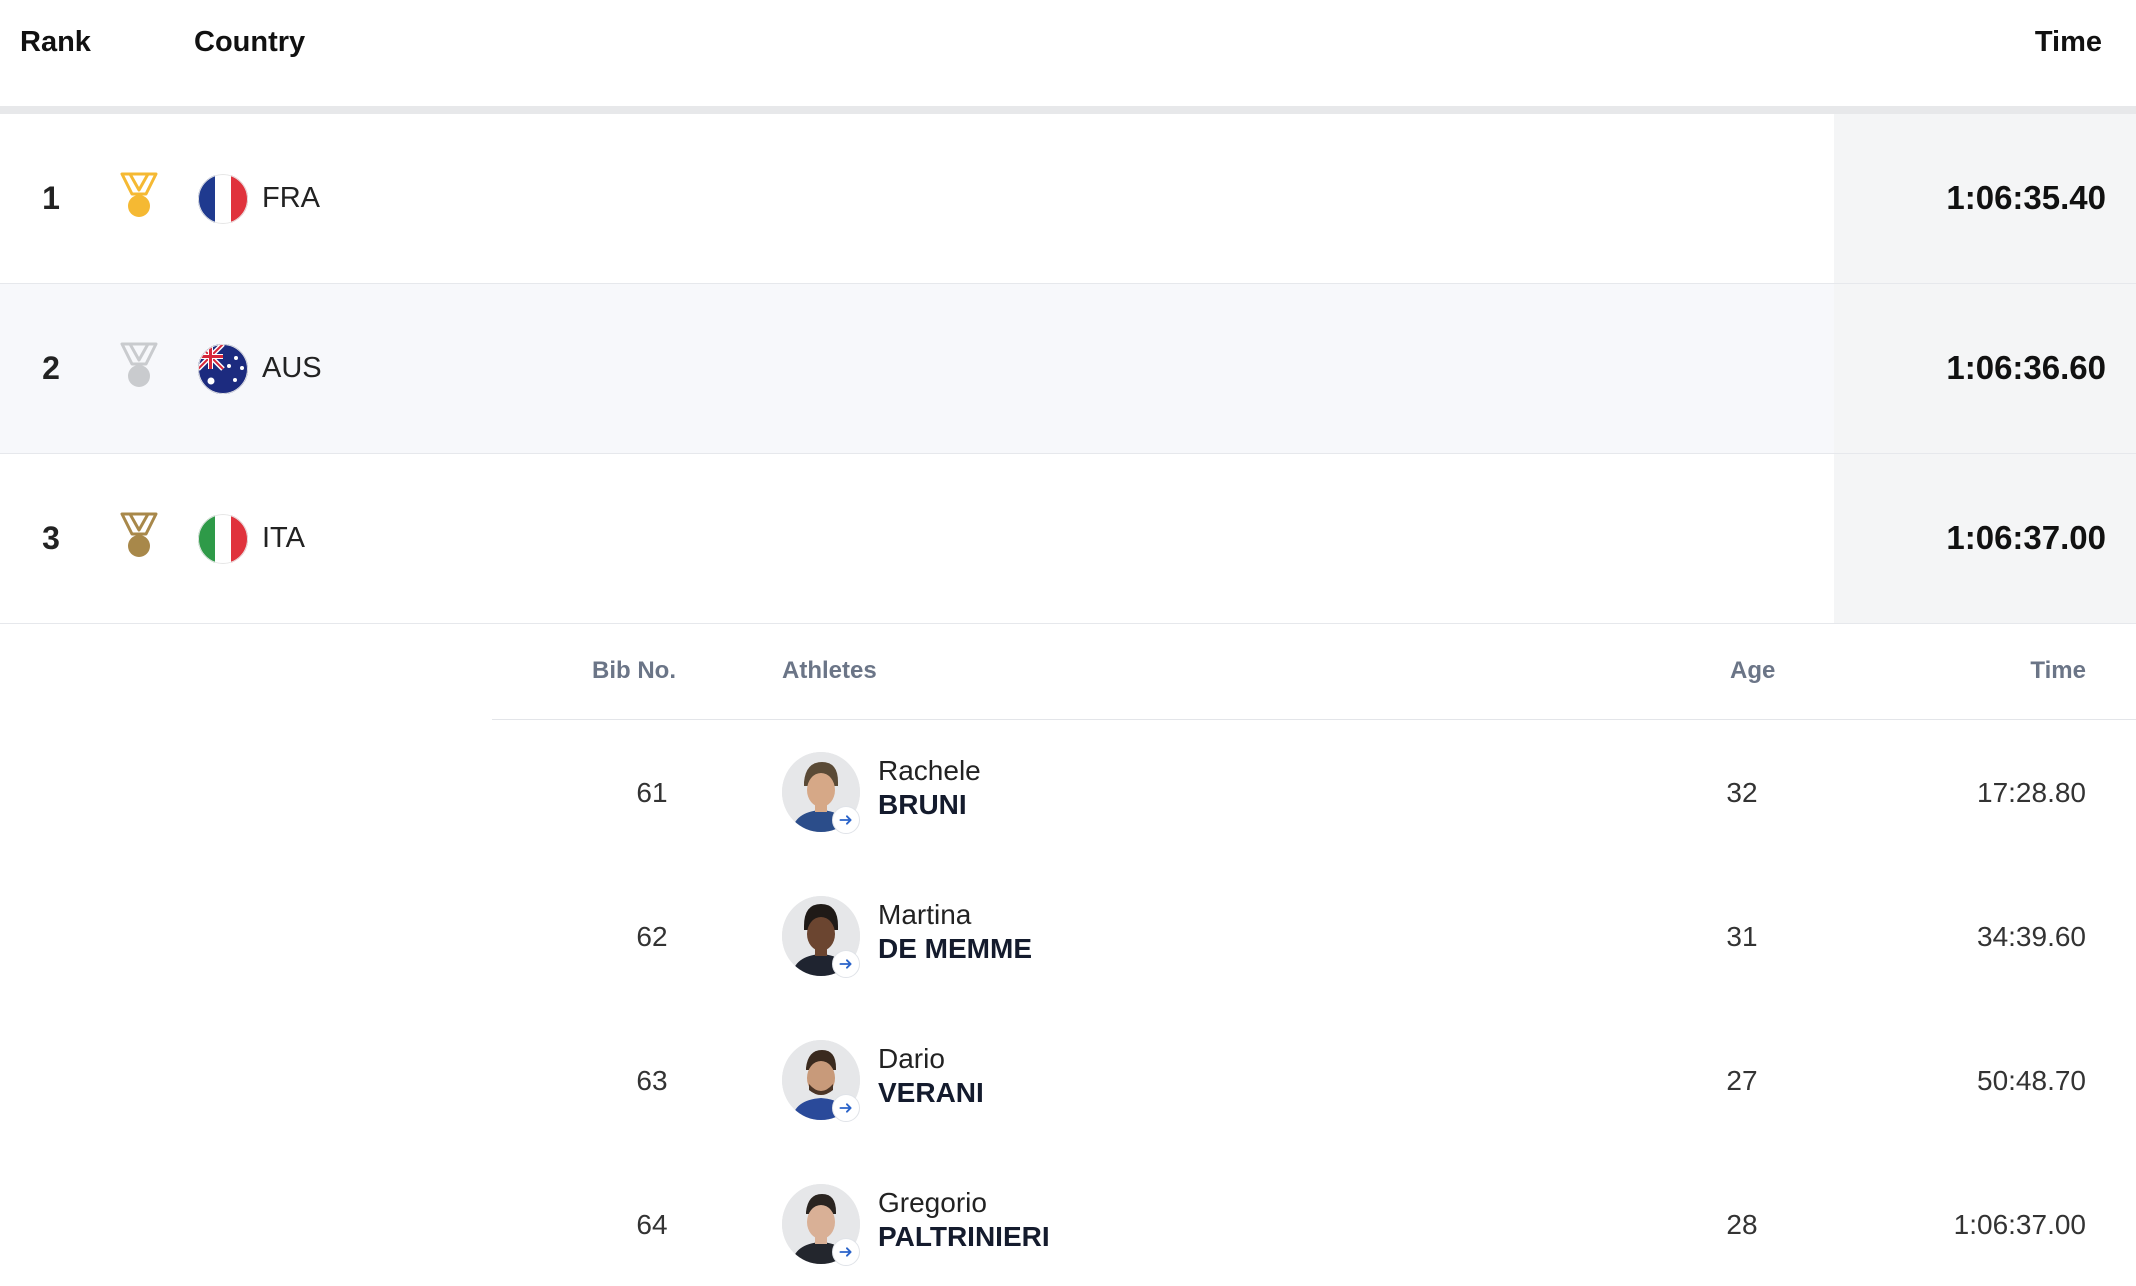 This screenshot has height=1286, width=2136. Describe the element at coordinates (1314, 936) in the screenshot. I see `athlete-row: 62 Martina DE MEMME 31 34:39.60` at that location.